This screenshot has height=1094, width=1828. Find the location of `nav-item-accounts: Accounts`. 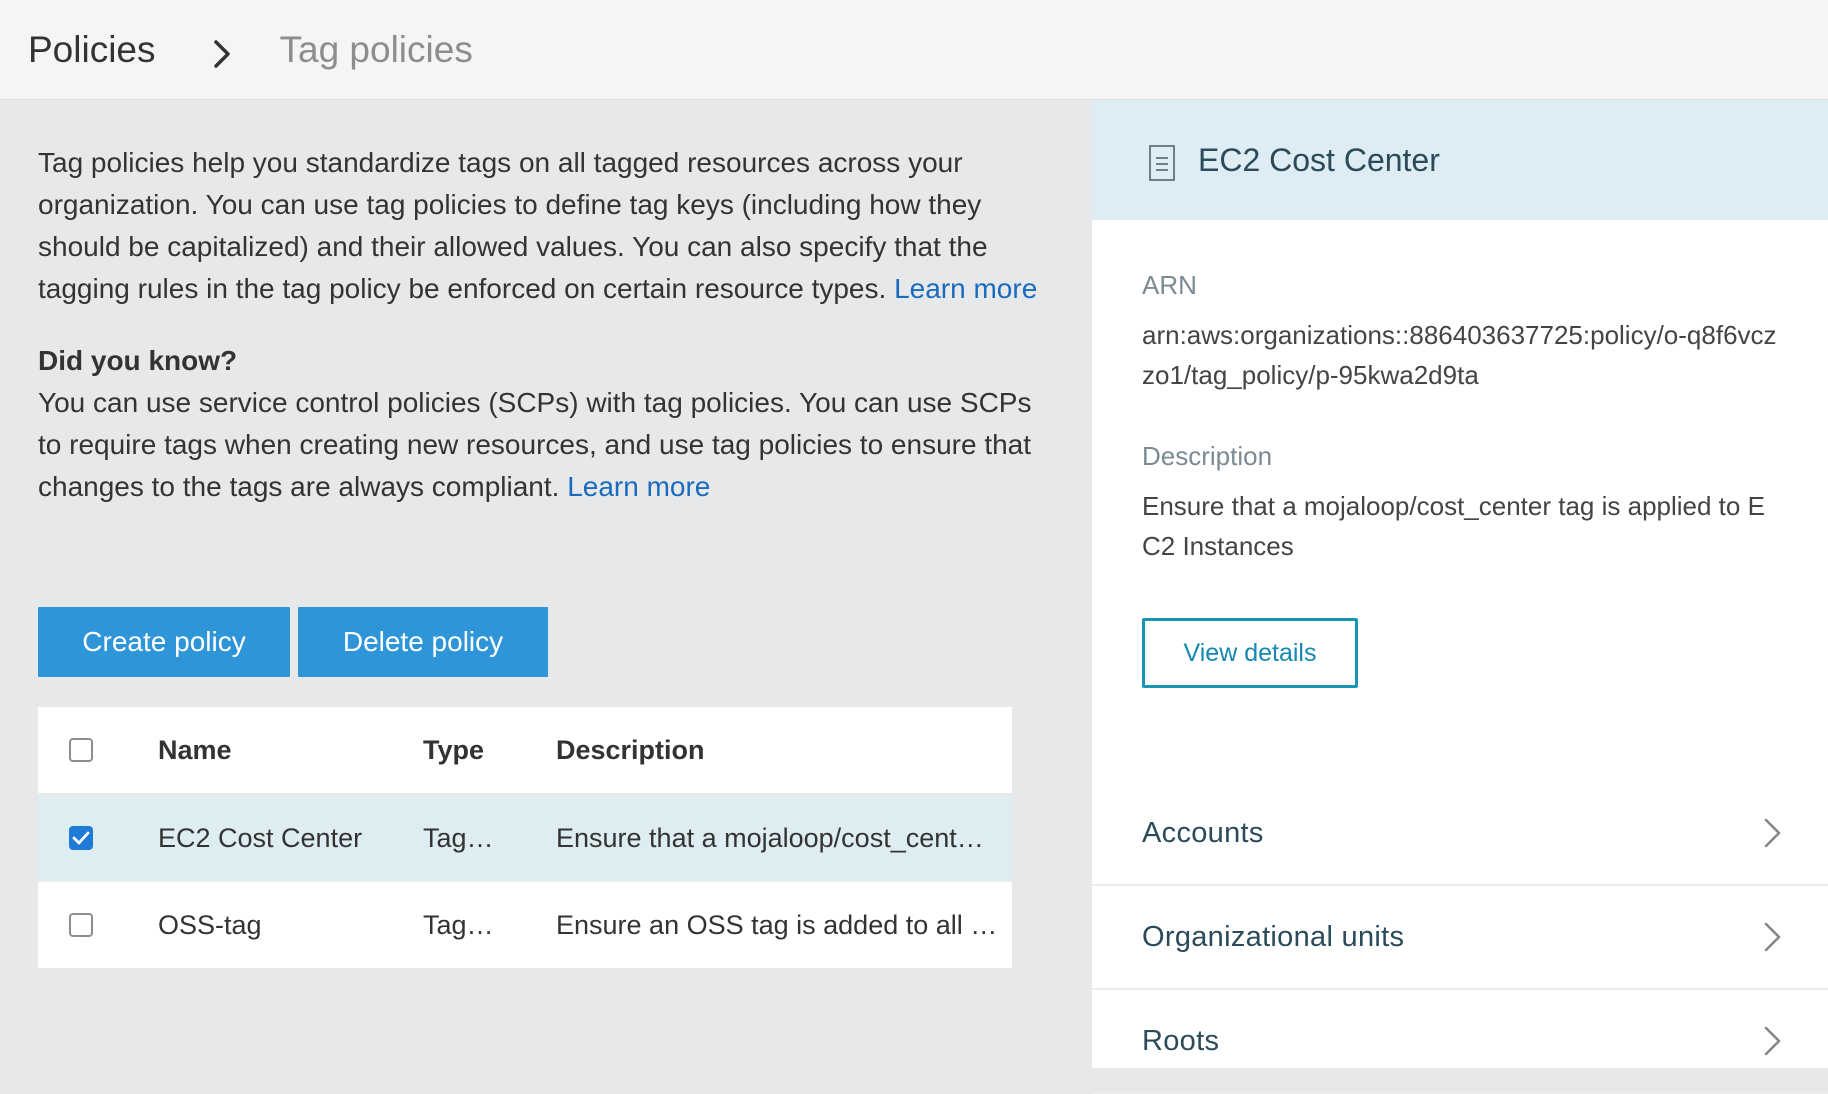

nav-item-accounts: Accounts is located at coordinates (1460, 834).